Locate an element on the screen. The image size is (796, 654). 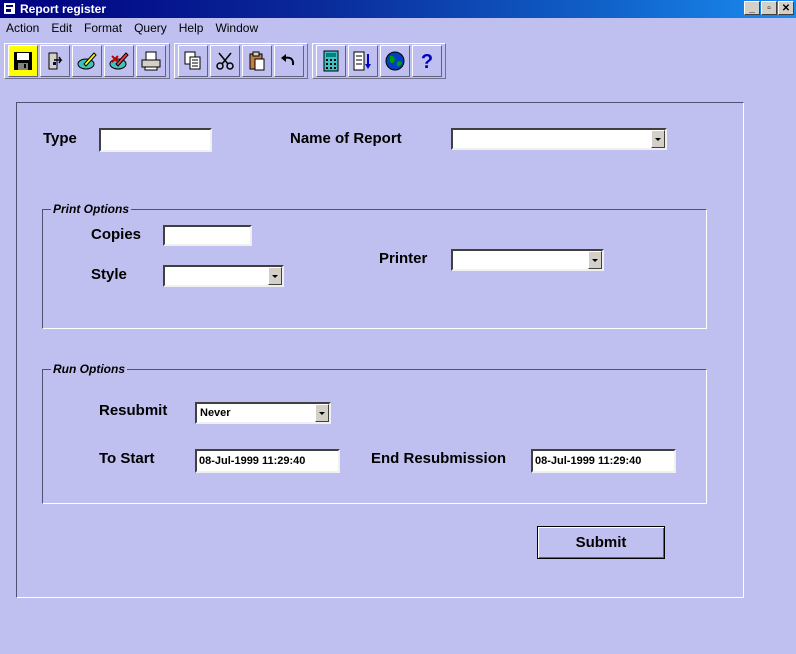
help-icon: ? is located at coordinates (427, 61).